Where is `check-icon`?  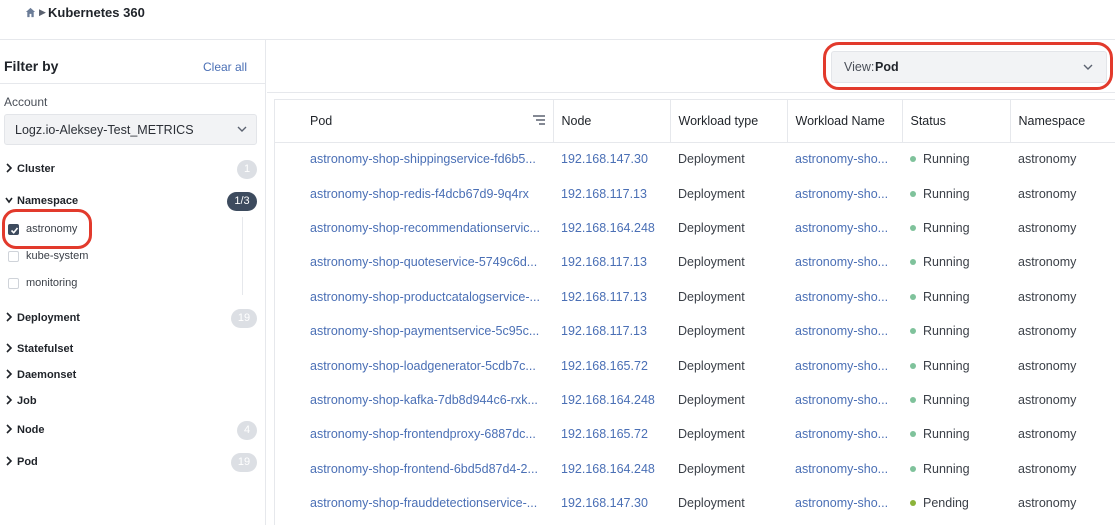 check-icon is located at coordinates (14, 230).